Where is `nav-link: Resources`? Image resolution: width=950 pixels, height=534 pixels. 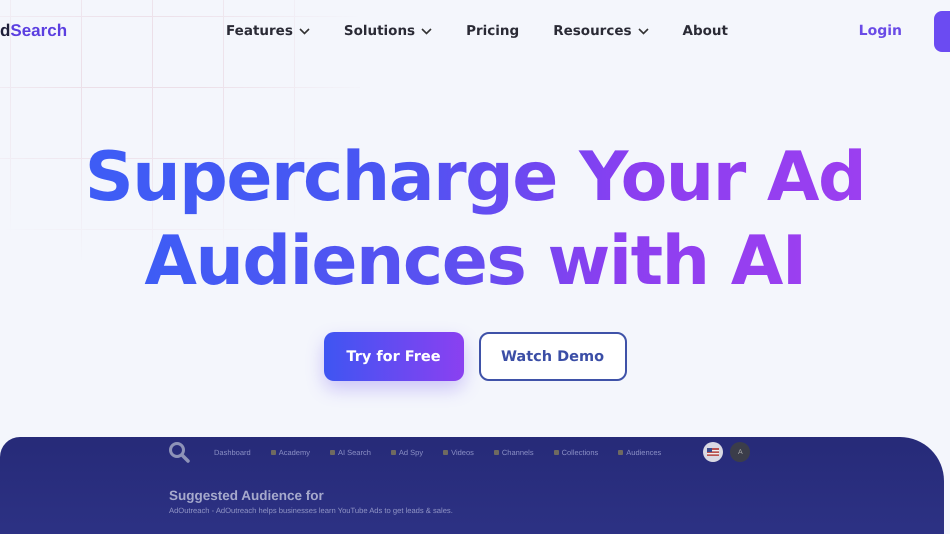
nav-link: Resources is located at coordinates (601, 31).